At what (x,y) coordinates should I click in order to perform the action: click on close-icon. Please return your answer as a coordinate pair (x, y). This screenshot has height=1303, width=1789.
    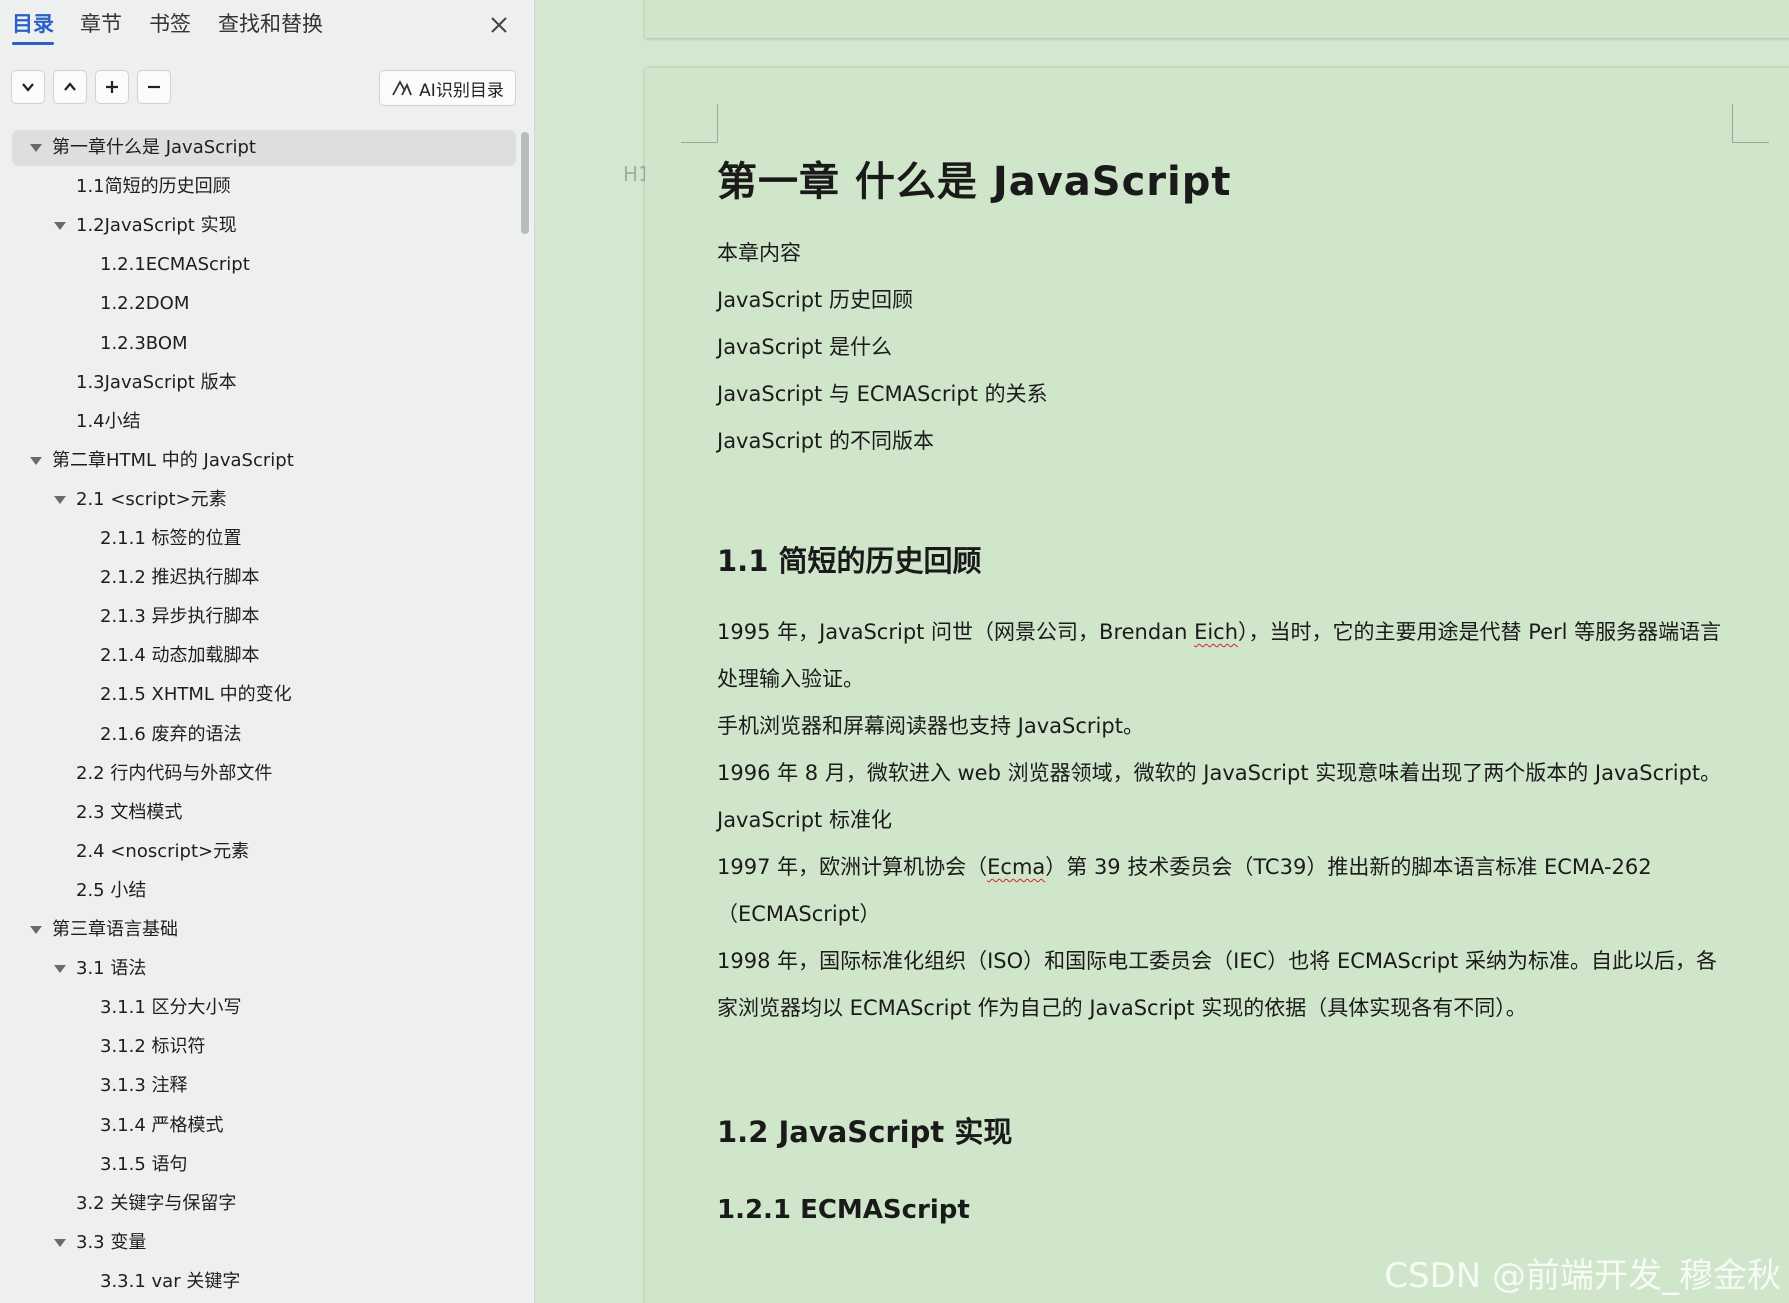
    Looking at the image, I should click on (499, 25).